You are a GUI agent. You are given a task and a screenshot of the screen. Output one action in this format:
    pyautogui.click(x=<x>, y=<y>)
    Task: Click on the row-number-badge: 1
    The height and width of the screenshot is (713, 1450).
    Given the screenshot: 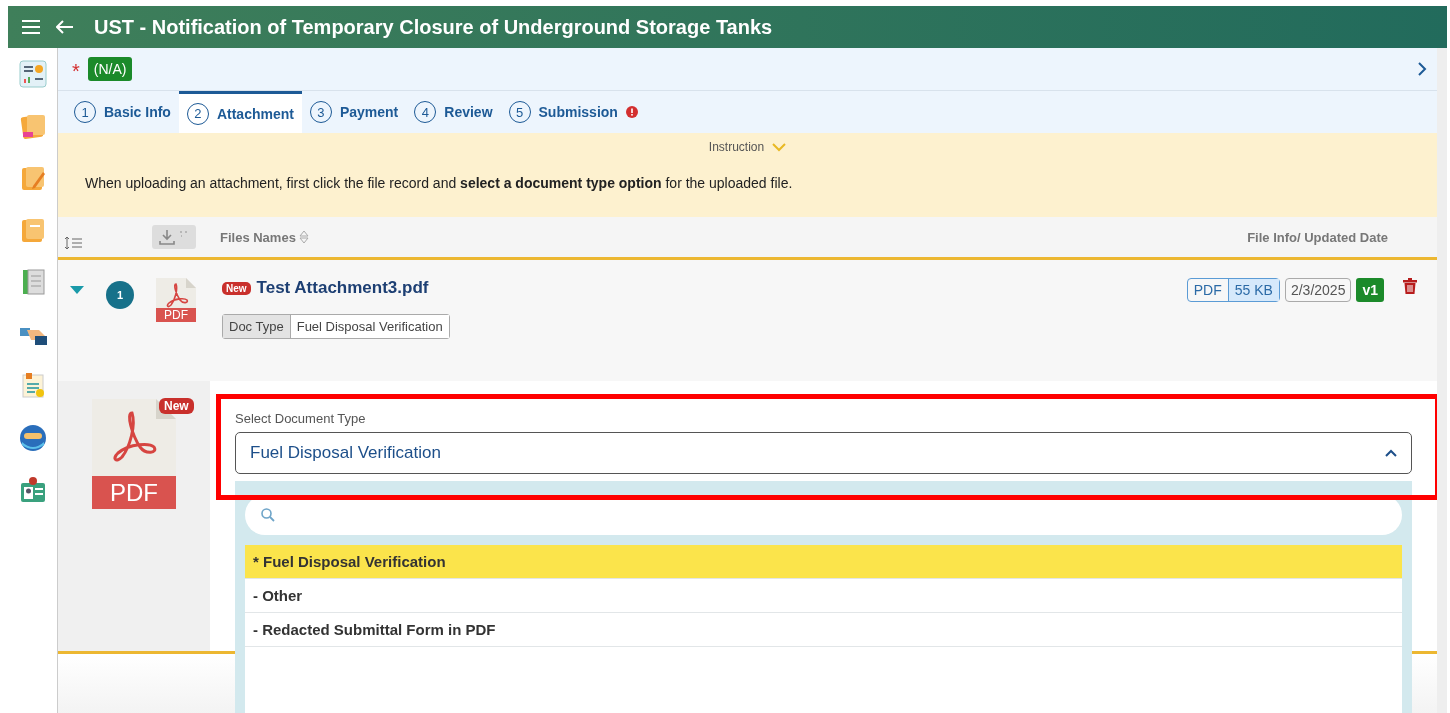 What is the action you would take?
    pyautogui.click(x=120, y=295)
    